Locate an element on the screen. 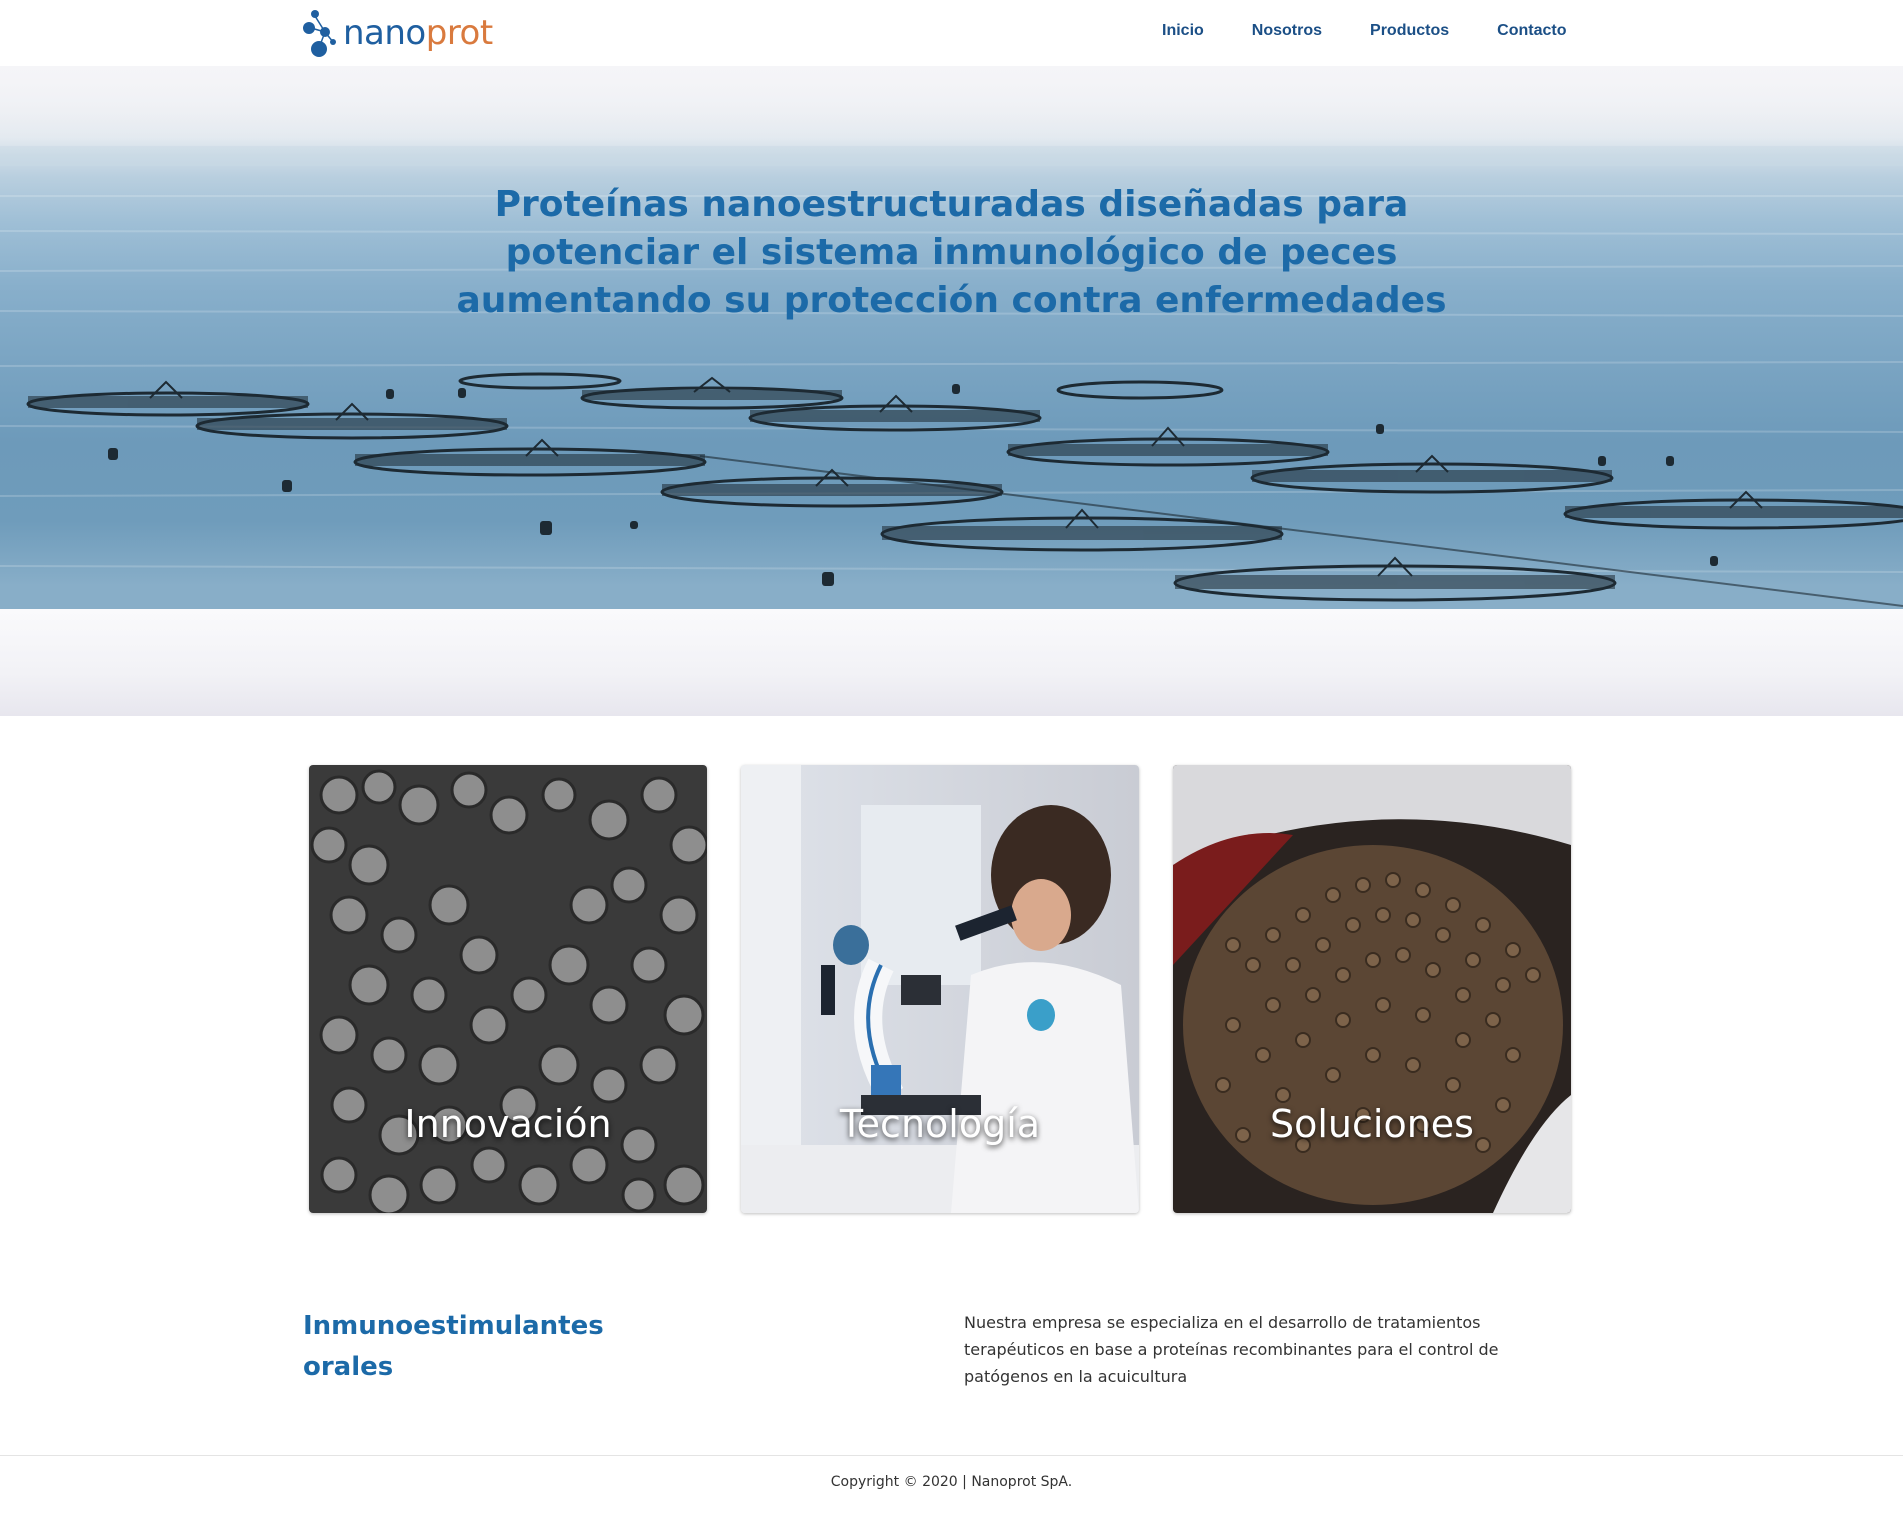 The width and height of the screenshot is (1903, 1528). card-innovacion: Innovación is located at coordinates (508, 989).